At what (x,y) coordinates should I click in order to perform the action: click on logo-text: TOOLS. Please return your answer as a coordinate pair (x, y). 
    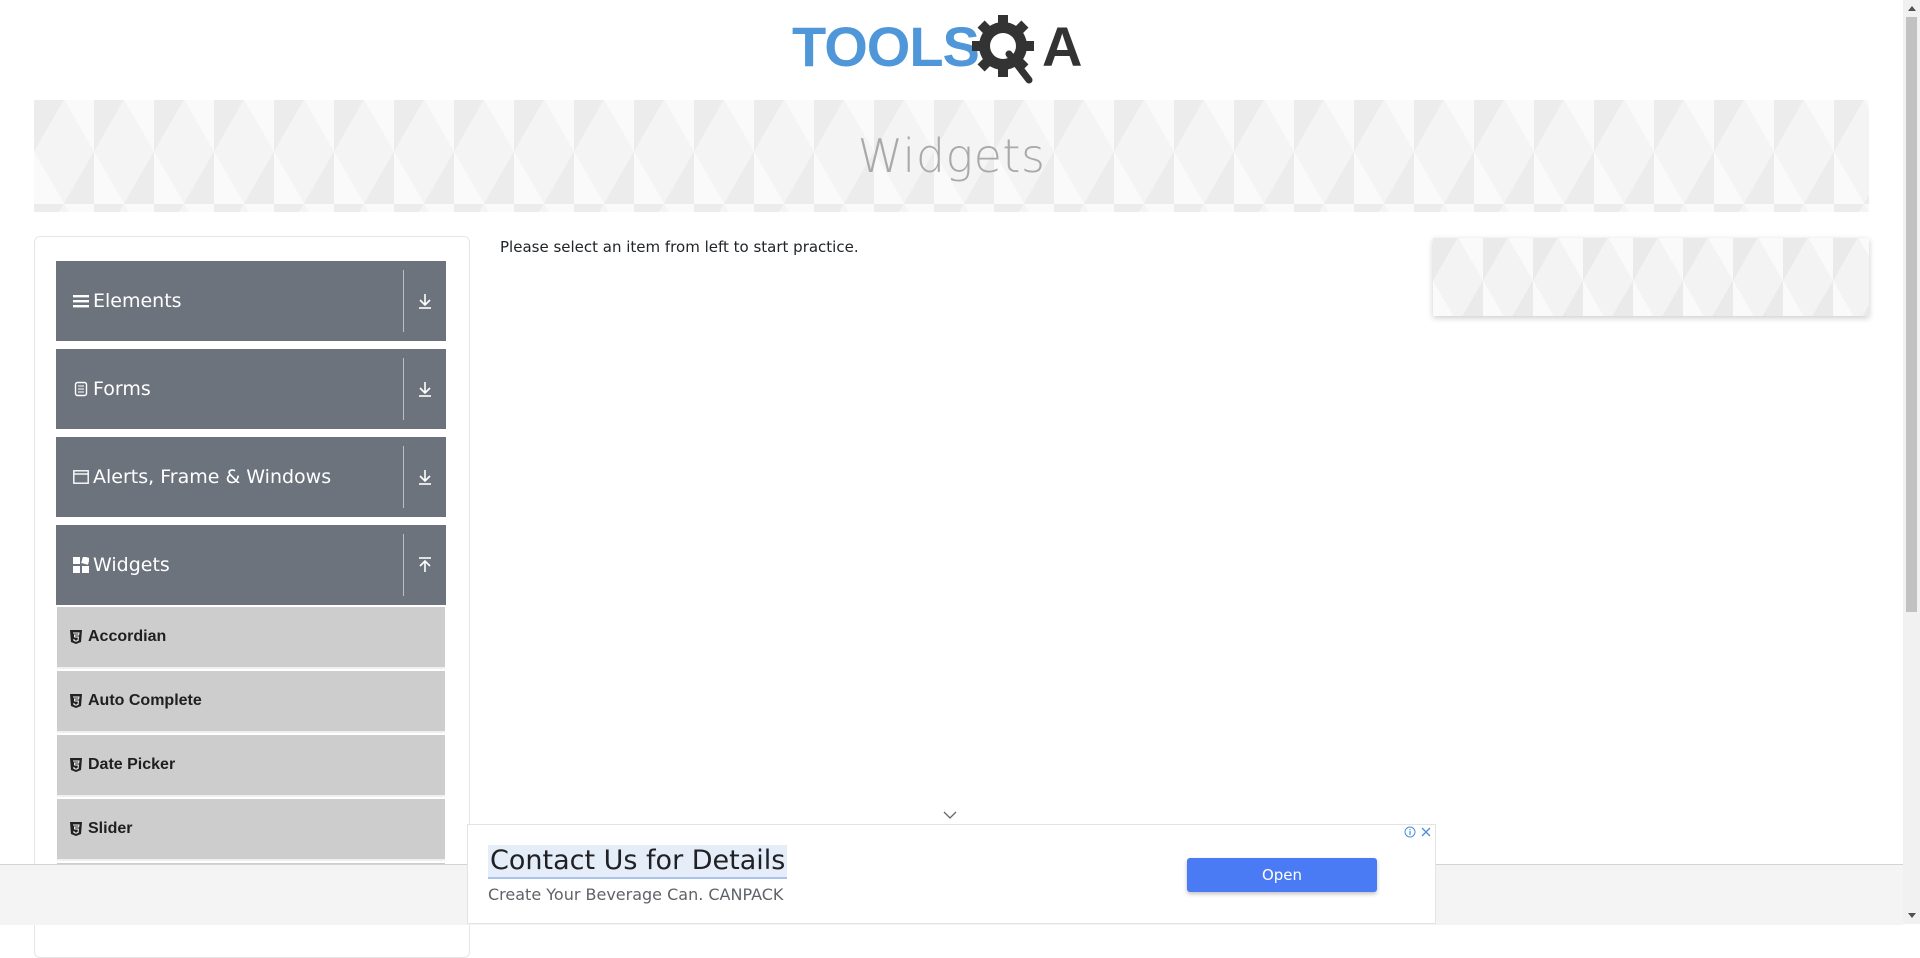
    Looking at the image, I should click on (885, 46).